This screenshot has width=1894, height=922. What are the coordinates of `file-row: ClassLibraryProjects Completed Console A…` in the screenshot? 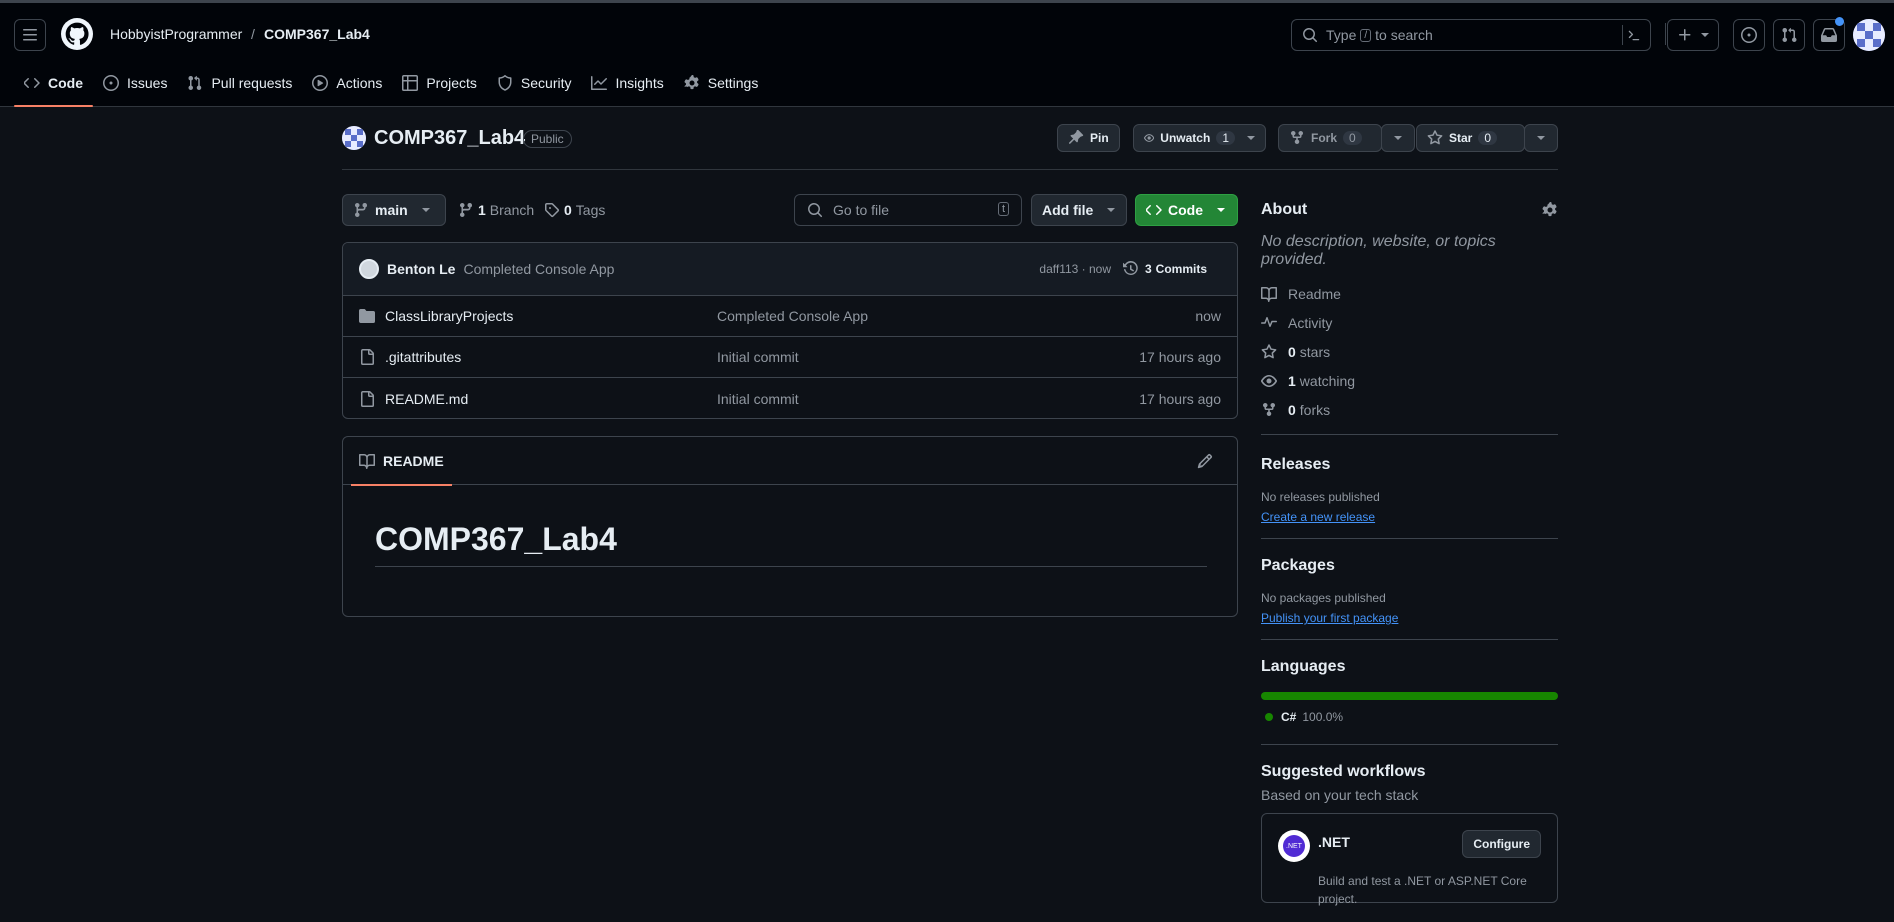 It's located at (790, 316).